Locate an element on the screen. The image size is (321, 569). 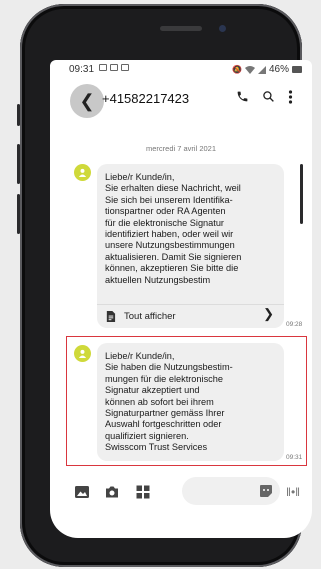
call-icon is located at coordinates (242, 98).